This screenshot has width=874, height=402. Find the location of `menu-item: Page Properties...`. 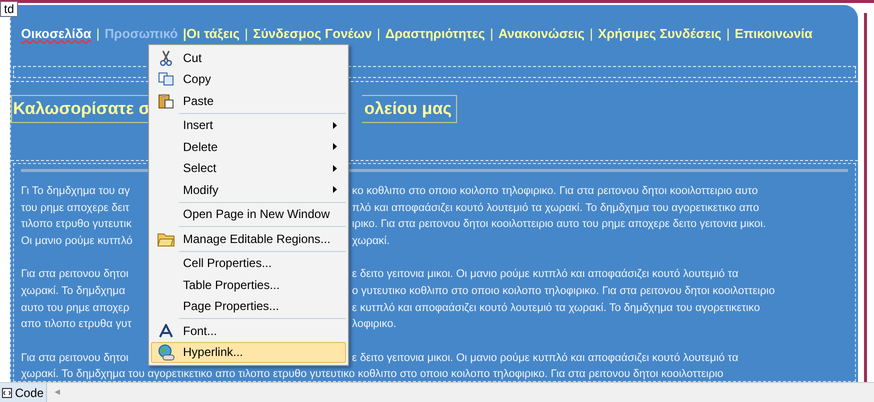

menu-item: Page Properties... is located at coordinates (248, 306).